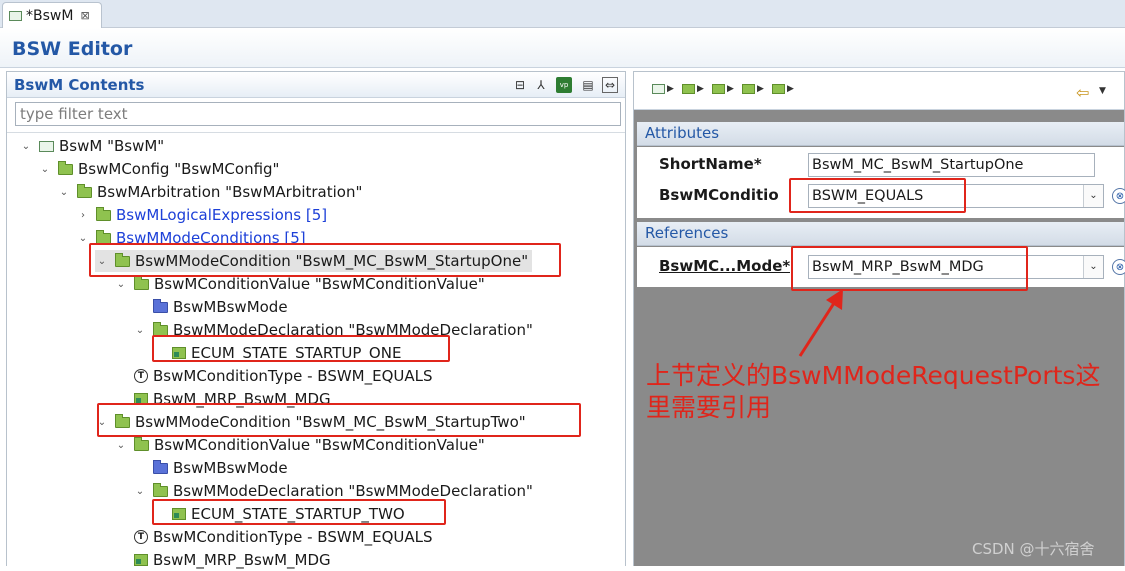  Describe the element at coordinates (179, 169) in the screenshot. I see `tree-item-label: BswMConfig "BswMConfig"` at that location.